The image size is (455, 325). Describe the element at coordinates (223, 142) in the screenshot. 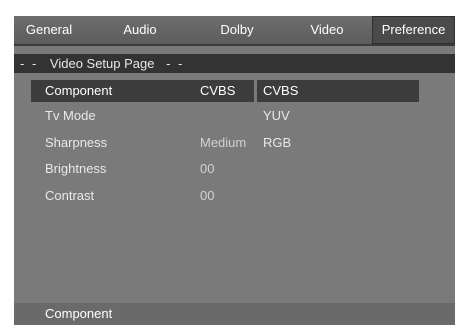

I see `setting-value-sharpness: Medium` at that location.